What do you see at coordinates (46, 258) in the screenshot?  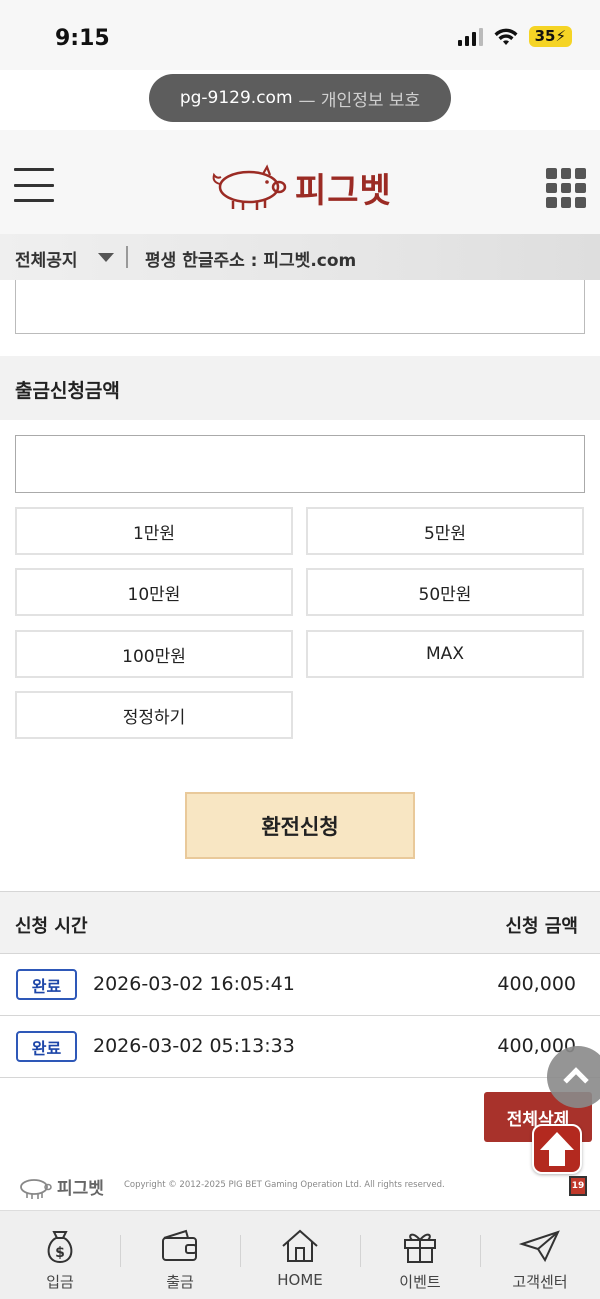 I see `notice-dropdown-label: 전체공지` at bounding box center [46, 258].